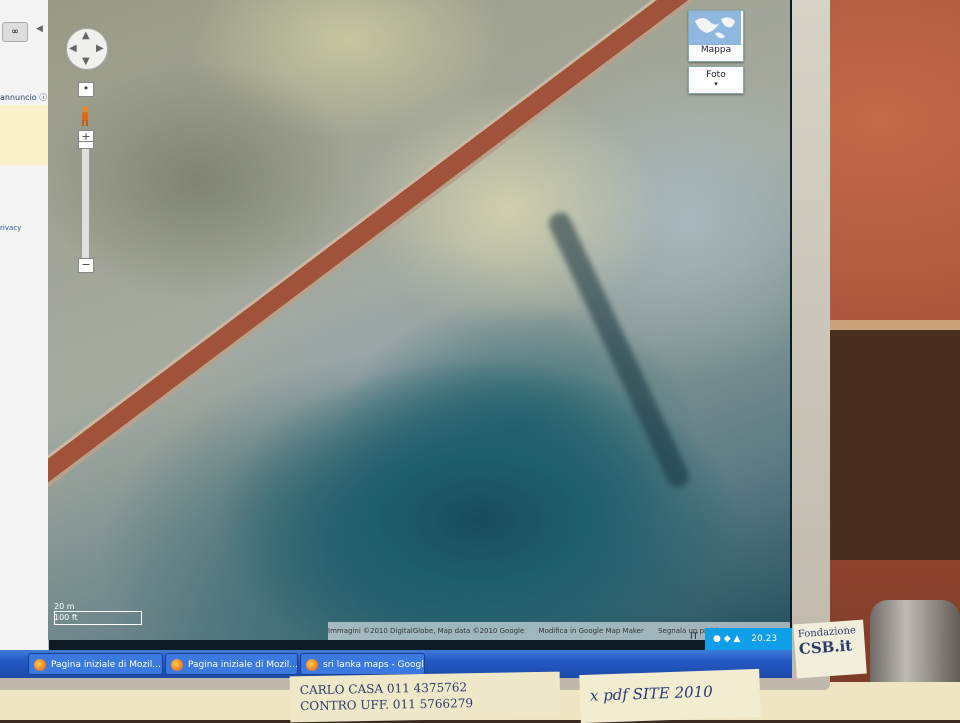 This screenshot has width=960, height=723. I want to click on photo-button: Foto ▾, so click(716, 80).